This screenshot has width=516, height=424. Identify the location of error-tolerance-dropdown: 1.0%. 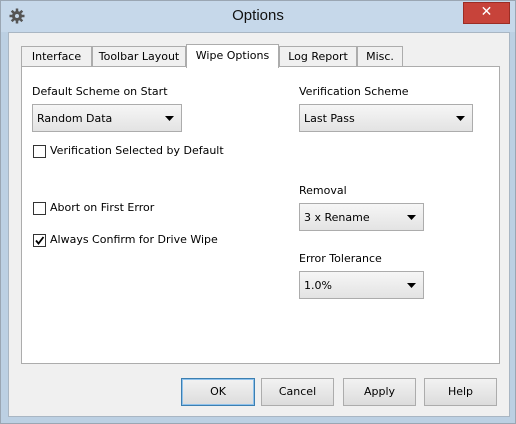
(361, 285).